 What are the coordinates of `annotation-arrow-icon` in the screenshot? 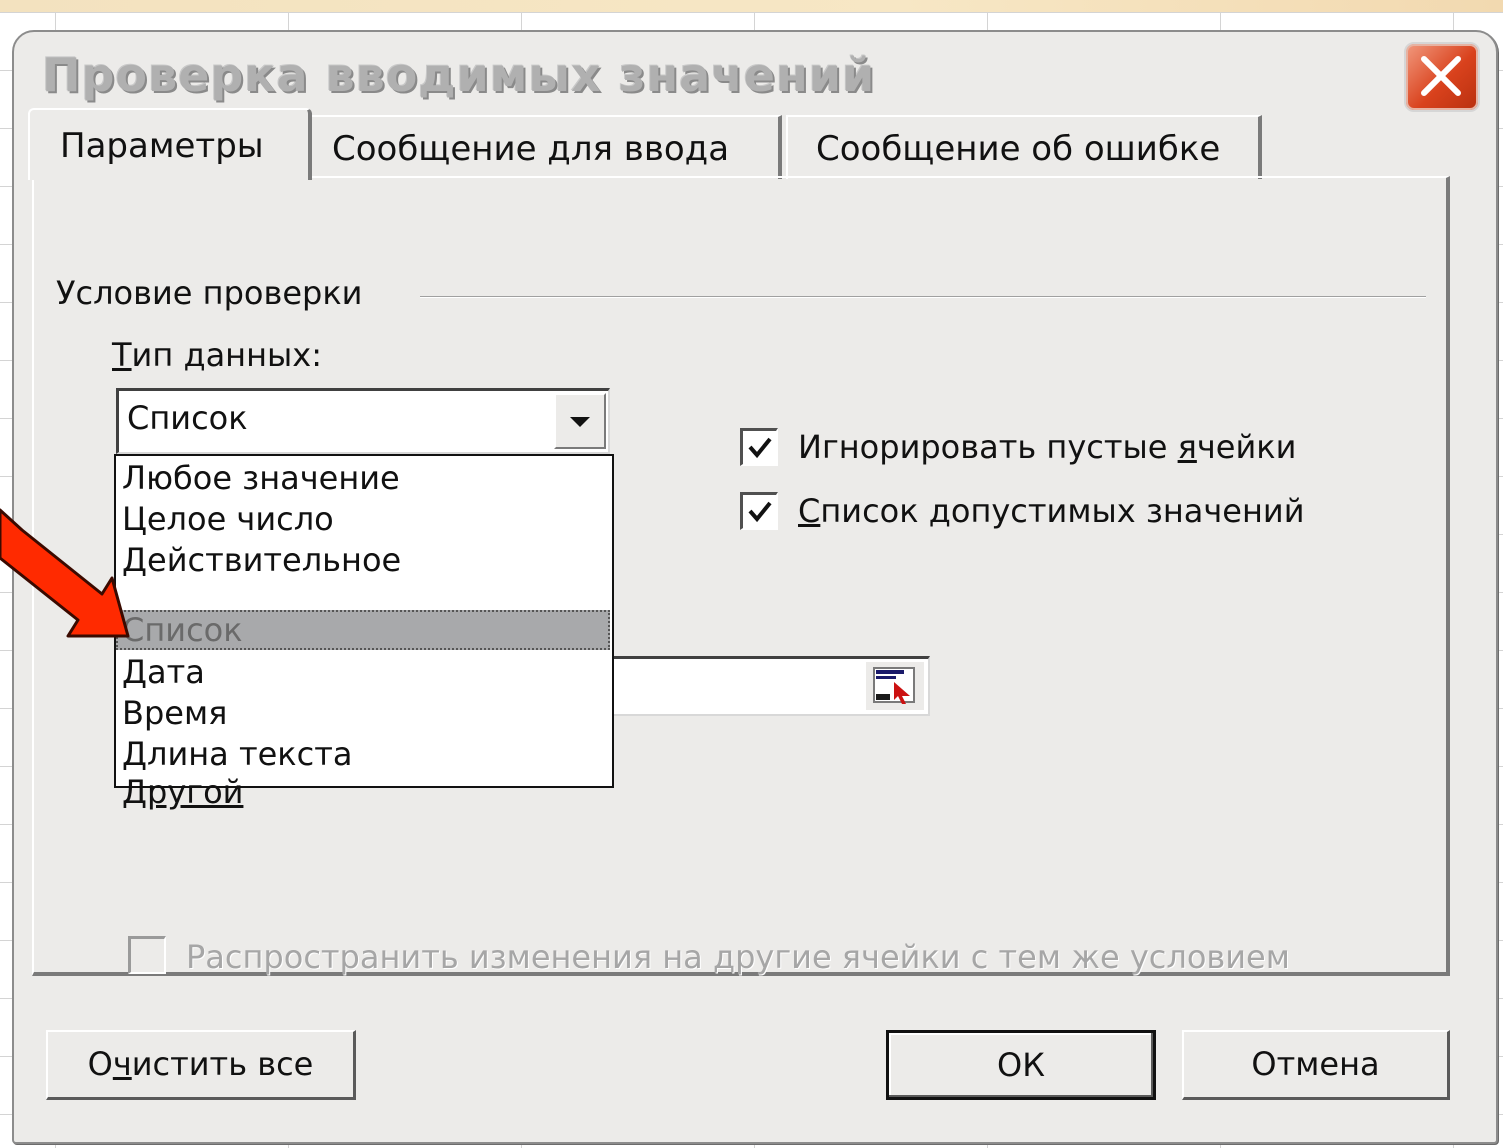 It's located at (65, 573).